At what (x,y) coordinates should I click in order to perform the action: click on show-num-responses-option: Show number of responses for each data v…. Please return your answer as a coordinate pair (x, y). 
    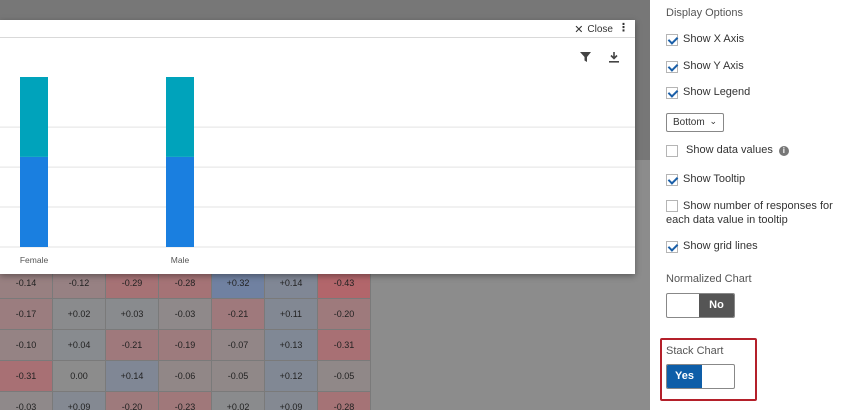
    Looking at the image, I should click on (755, 213).